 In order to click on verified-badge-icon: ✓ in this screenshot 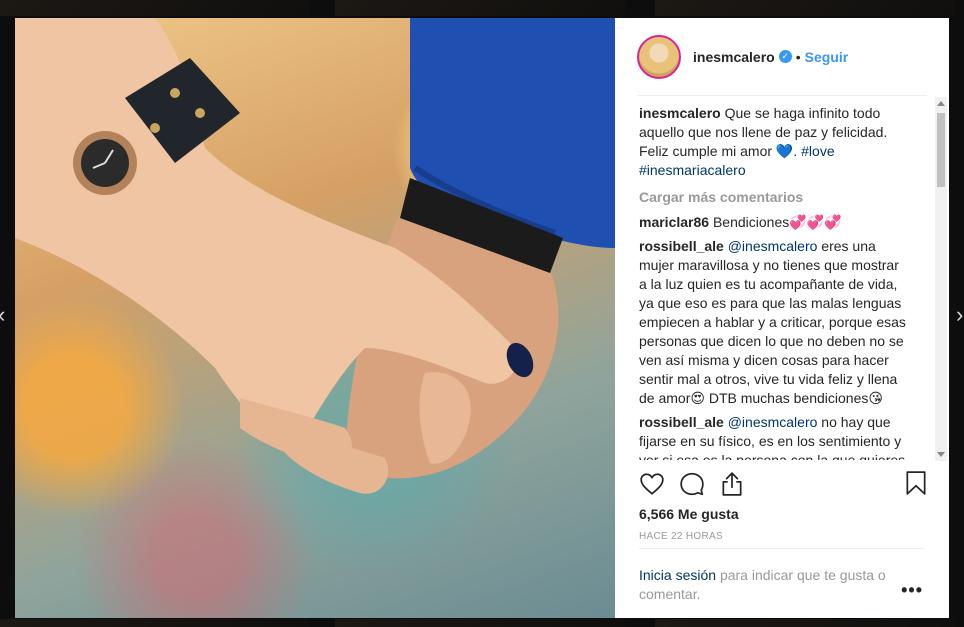, I will do `click(785, 56)`.